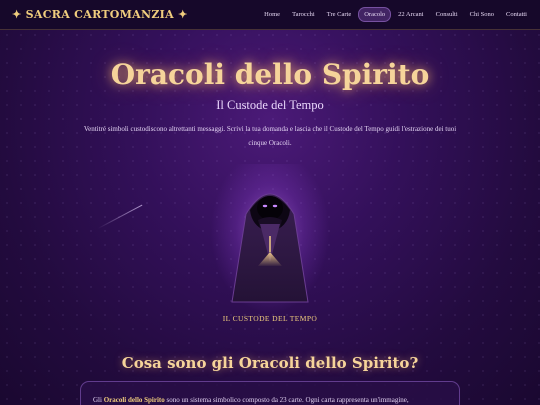  I want to click on guardian-figure, so click(270, 239).